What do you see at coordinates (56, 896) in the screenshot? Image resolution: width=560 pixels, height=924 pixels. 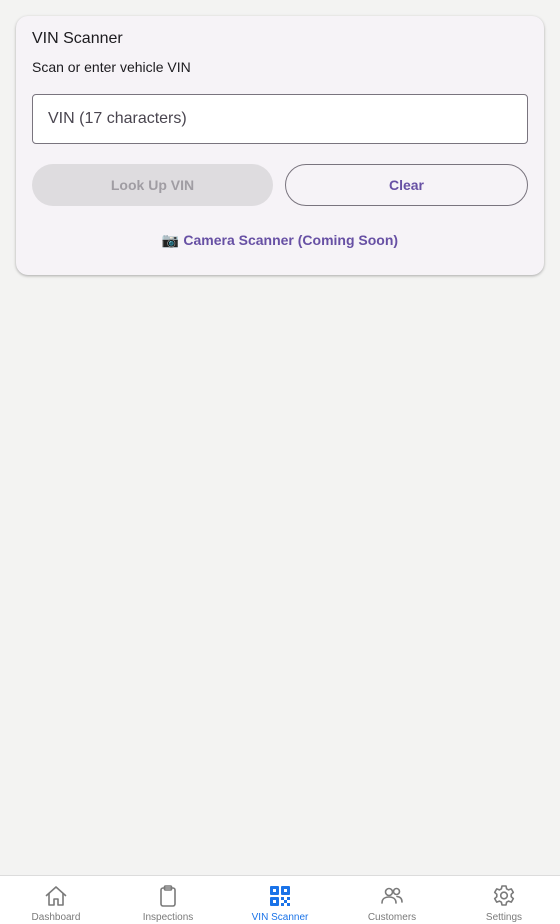 I see `home-icon` at bounding box center [56, 896].